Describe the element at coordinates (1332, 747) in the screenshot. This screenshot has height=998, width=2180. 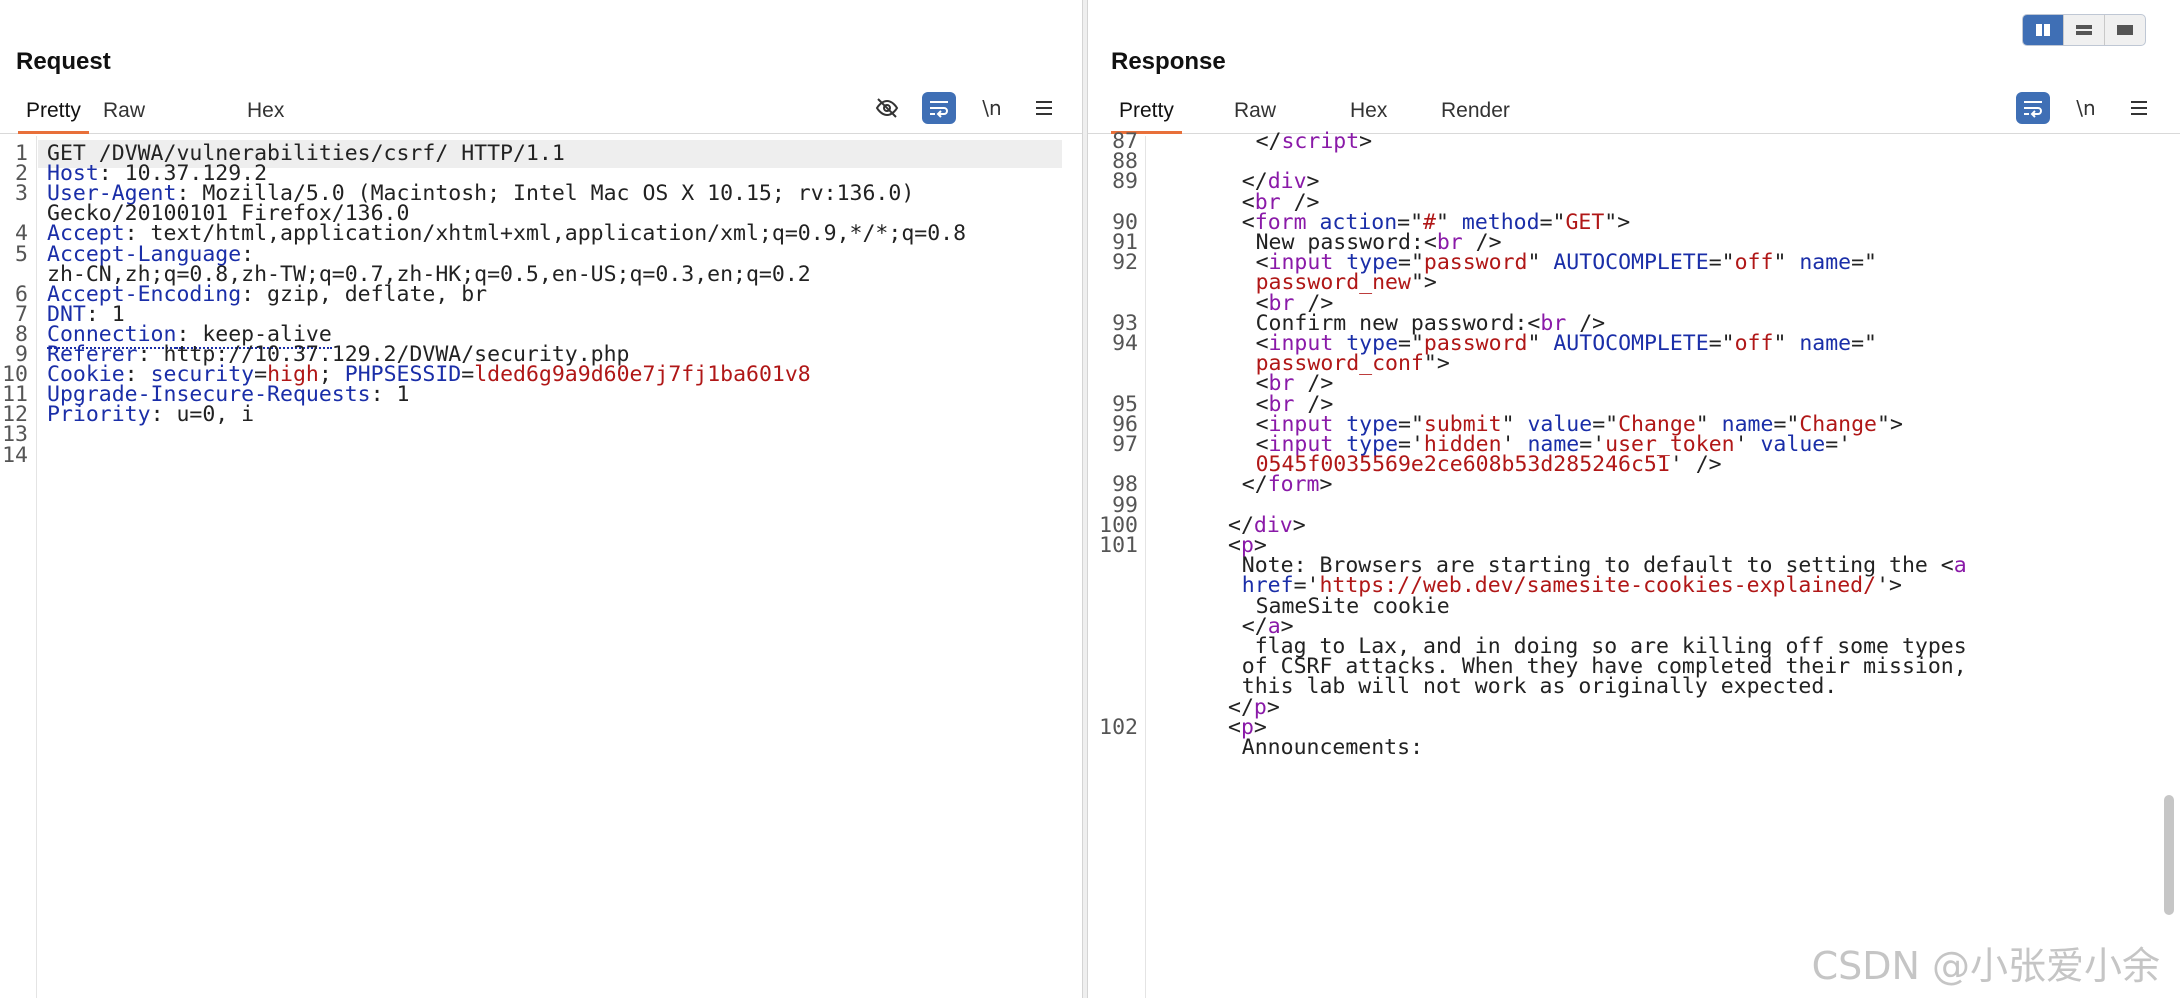
I see `code-token: Announcements:` at that location.